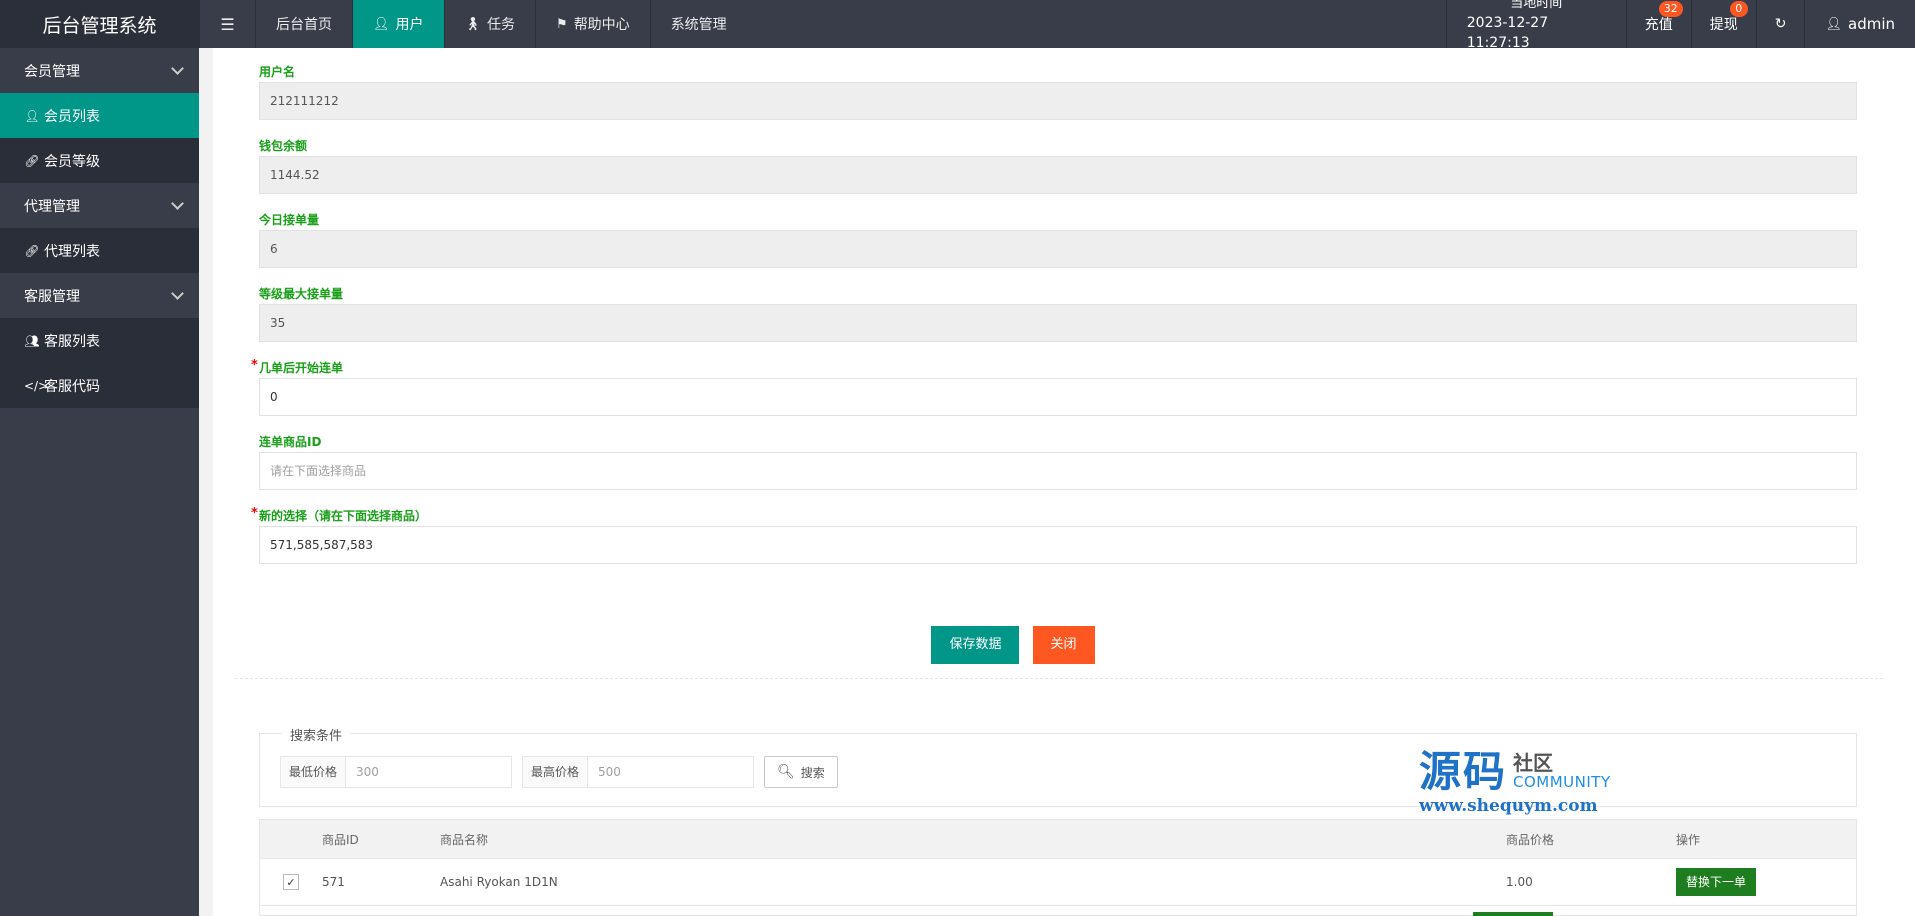 This screenshot has height=916, width=1915. What do you see at coordinates (1688, 839) in the screenshot?
I see `header-op: 操作` at bounding box center [1688, 839].